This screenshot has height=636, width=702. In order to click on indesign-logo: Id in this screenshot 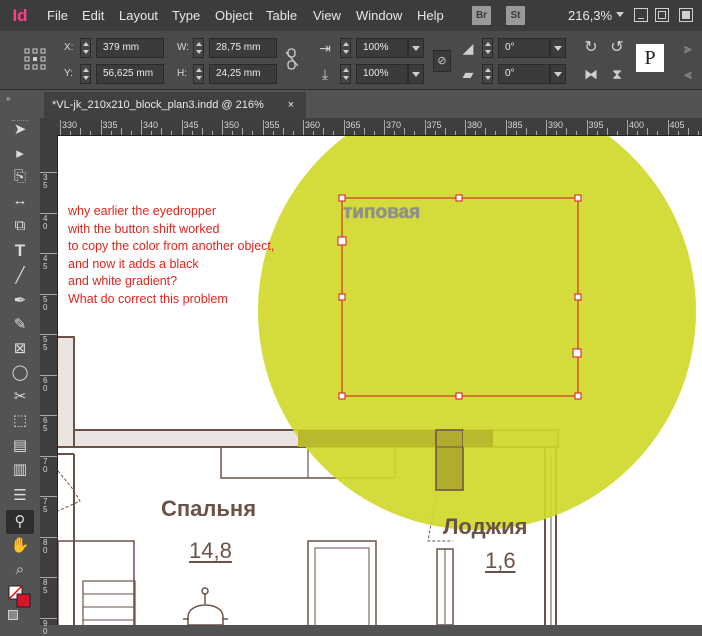, I will do `click(20, 15)`.